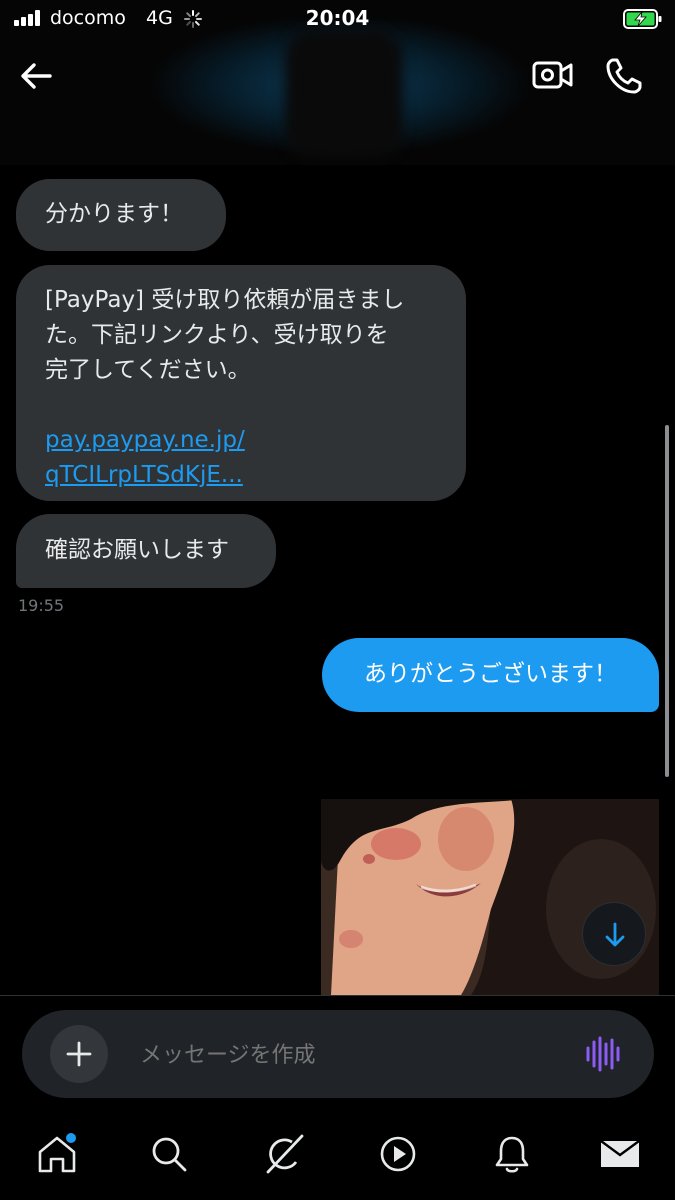  I want to click on message-bubble-incoming: 分かります！, so click(121, 215).